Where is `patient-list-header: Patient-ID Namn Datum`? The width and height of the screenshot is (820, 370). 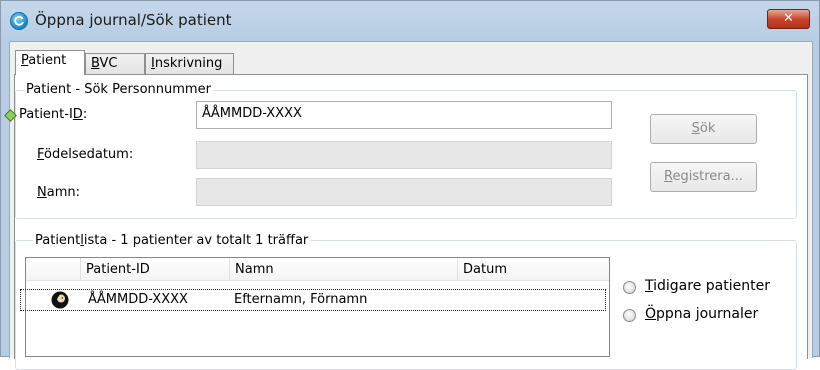
patient-list-header: Patient-ID Namn Datum is located at coordinates (317, 269).